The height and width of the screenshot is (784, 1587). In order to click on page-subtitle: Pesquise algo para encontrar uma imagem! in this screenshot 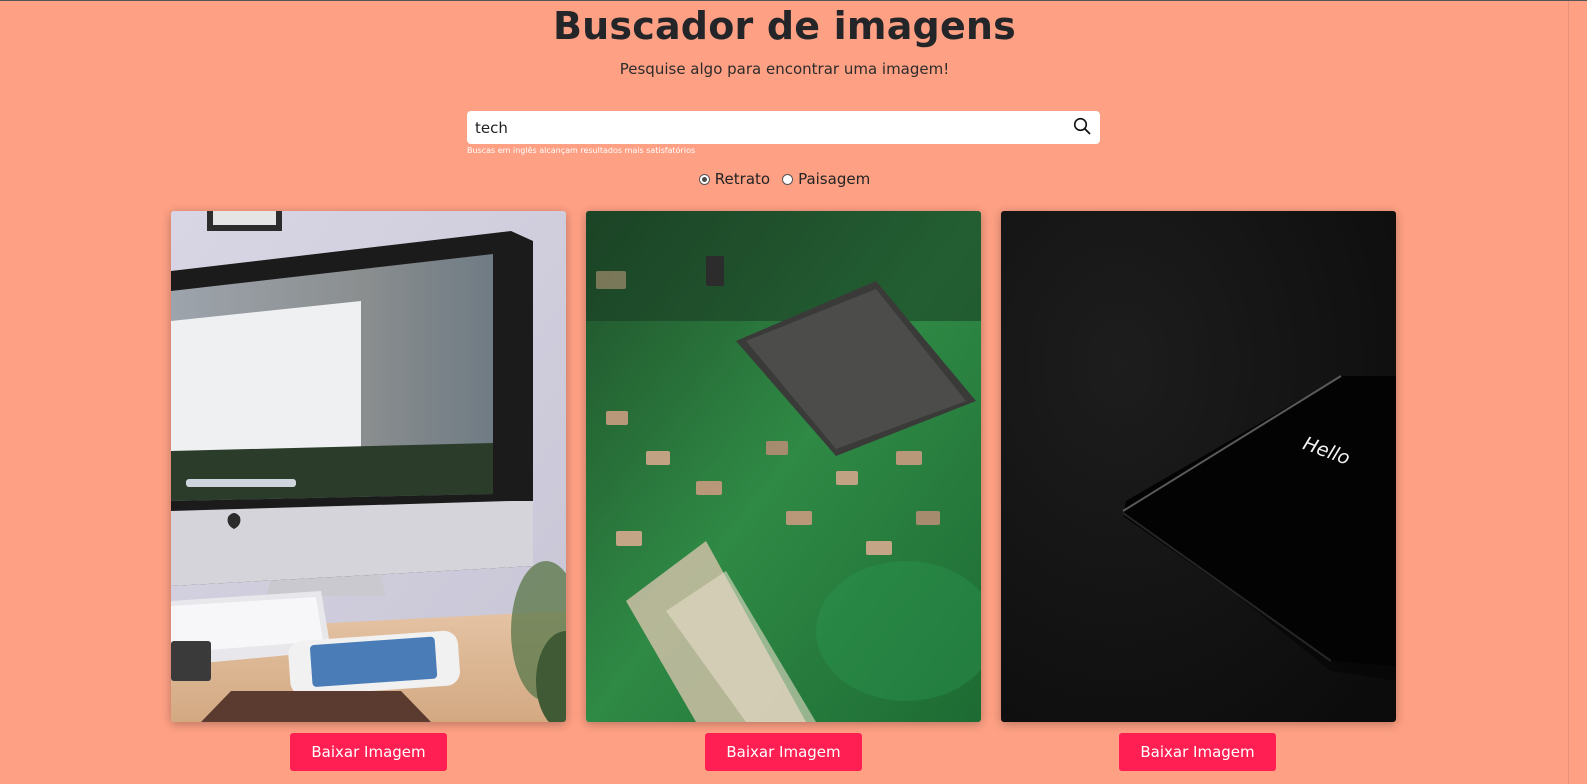, I will do `click(784, 69)`.